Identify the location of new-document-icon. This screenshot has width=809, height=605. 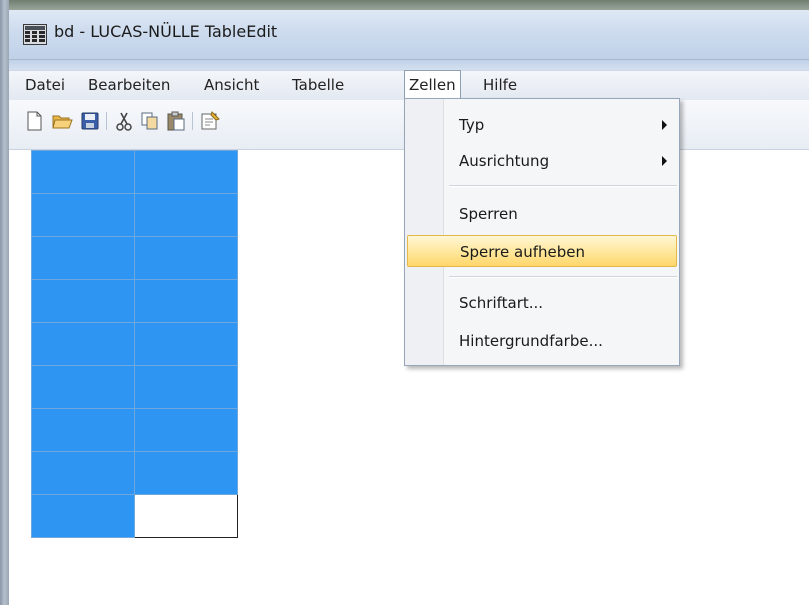
(34, 121).